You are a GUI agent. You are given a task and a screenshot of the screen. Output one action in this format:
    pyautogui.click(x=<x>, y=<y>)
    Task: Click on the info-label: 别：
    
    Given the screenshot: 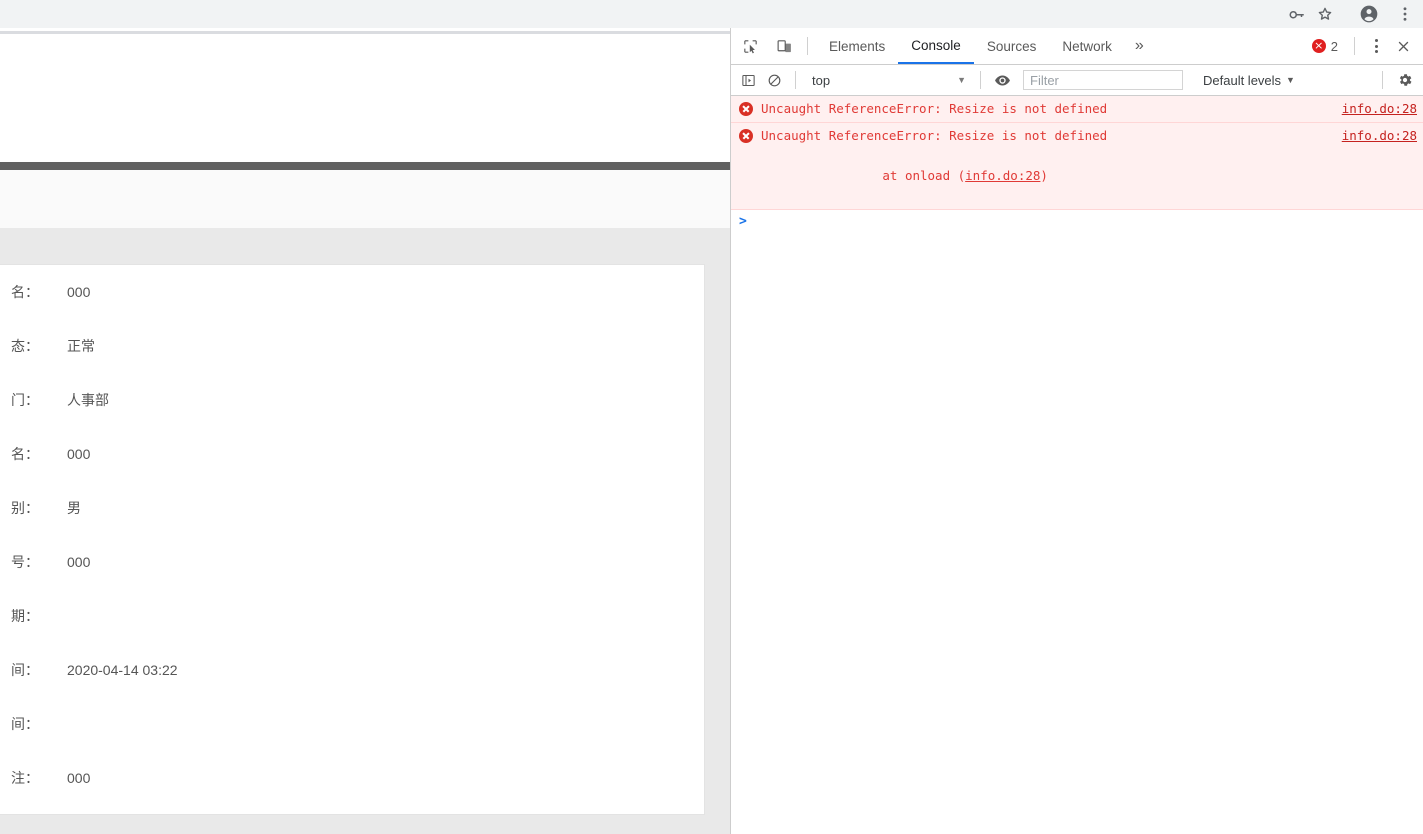 What is the action you would take?
    pyautogui.click(x=25, y=508)
    